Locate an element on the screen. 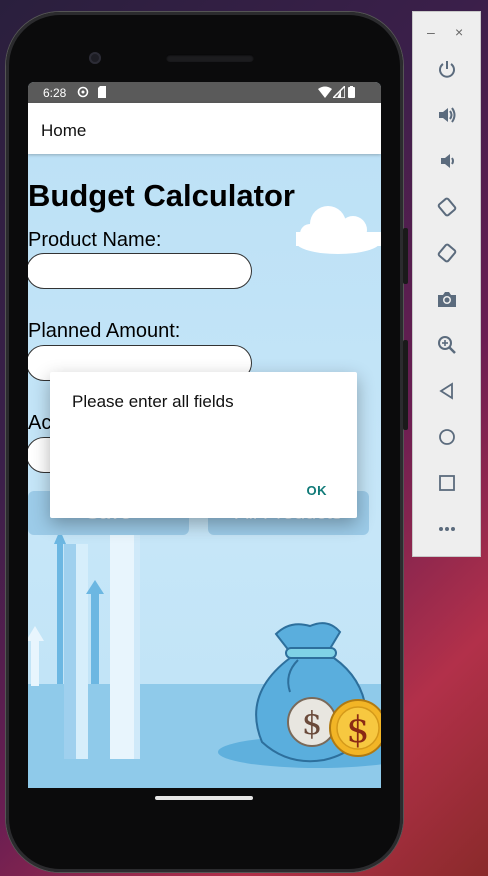 The width and height of the screenshot is (488, 876). front-camera is located at coordinates (95, 58).